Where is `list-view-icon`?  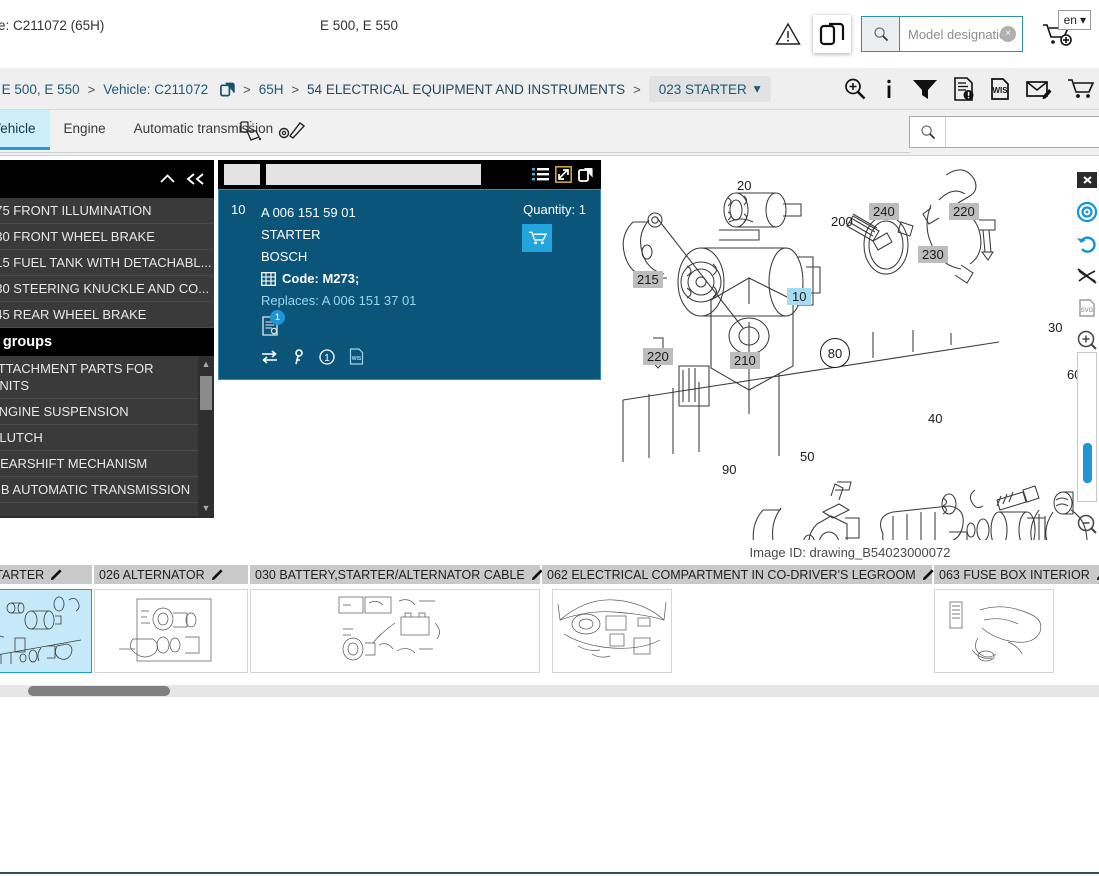
list-view-icon is located at coordinates (540, 175).